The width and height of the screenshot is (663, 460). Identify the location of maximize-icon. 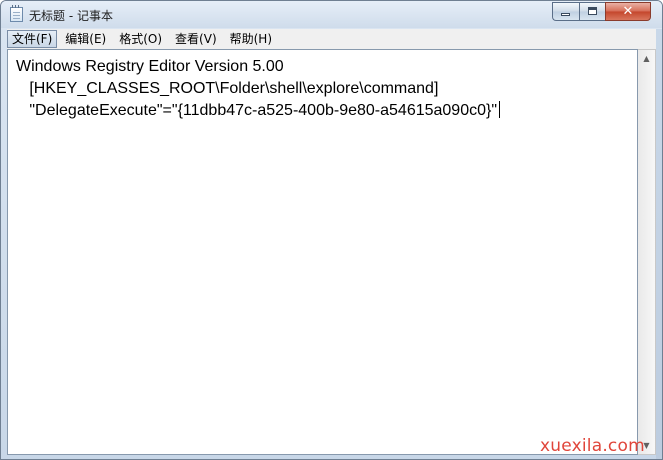
(592, 11).